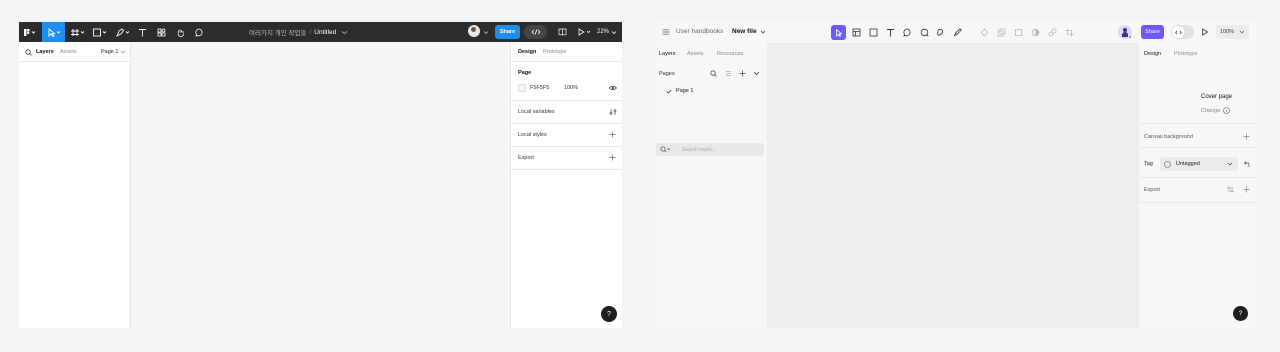 This screenshot has height=352, width=1280. Describe the element at coordinates (940, 32) in the screenshot. I see `curve-icon` at that location.